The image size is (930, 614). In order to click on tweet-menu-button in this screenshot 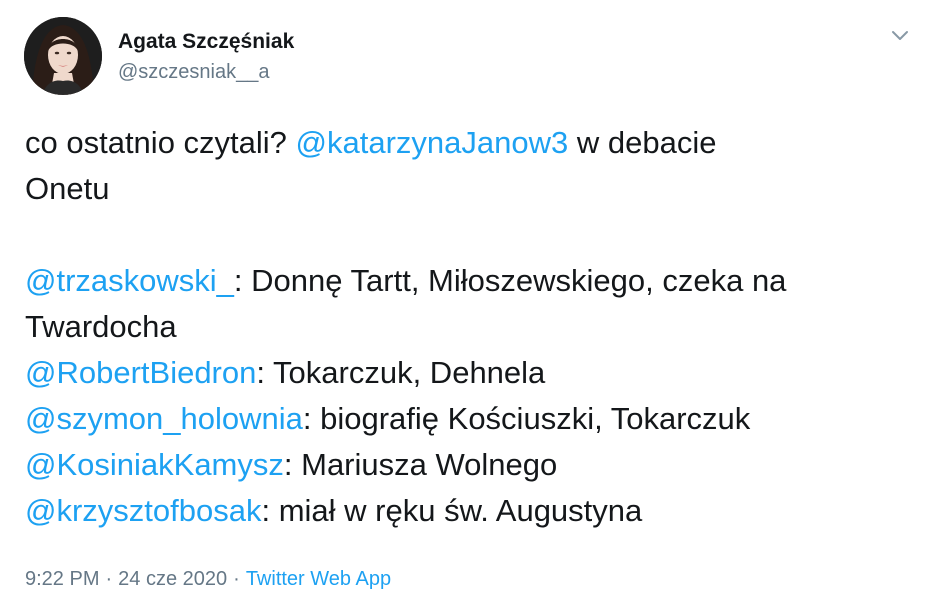, I will do `click(900, 36)`.